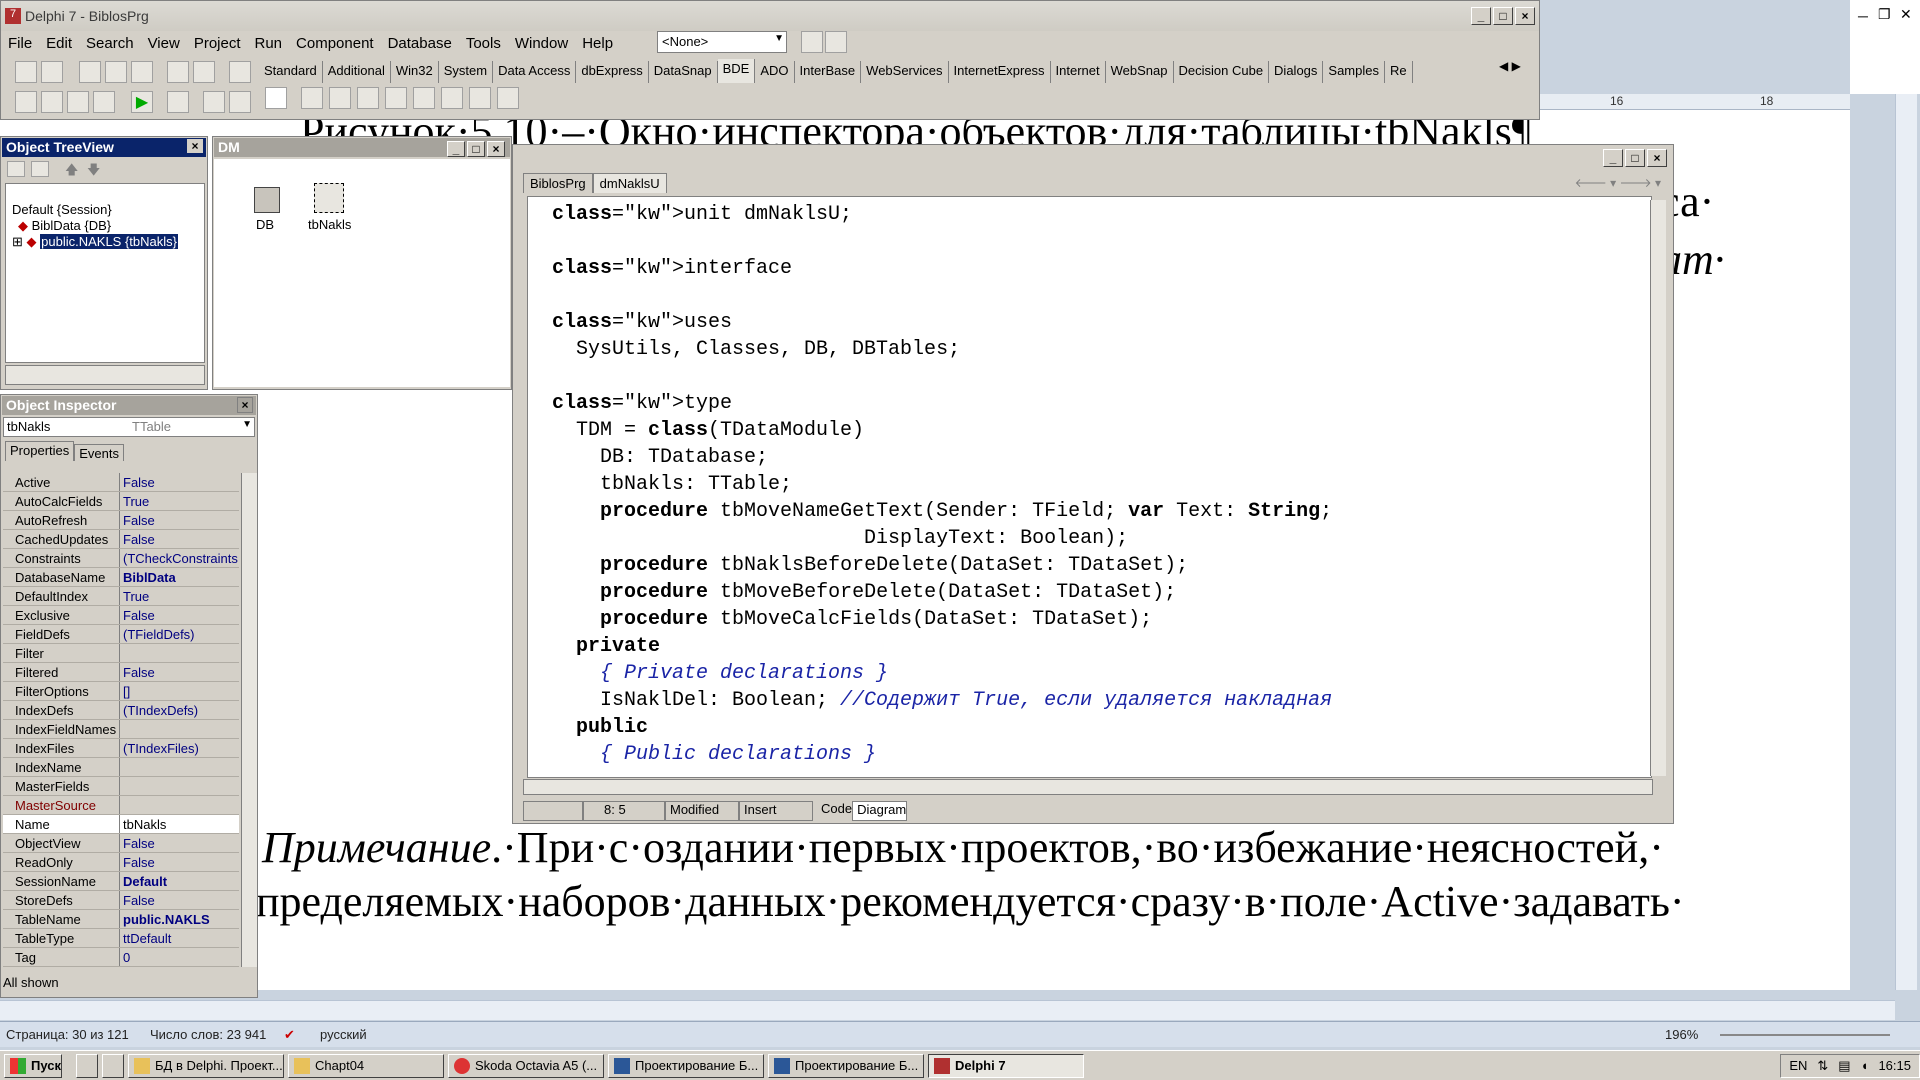 The image size is (1920, 1080). What do you see at coordinates (836, 42) in the screenshot?
I see `set-debug-desktop-icon` at bounding box center [836, 42].